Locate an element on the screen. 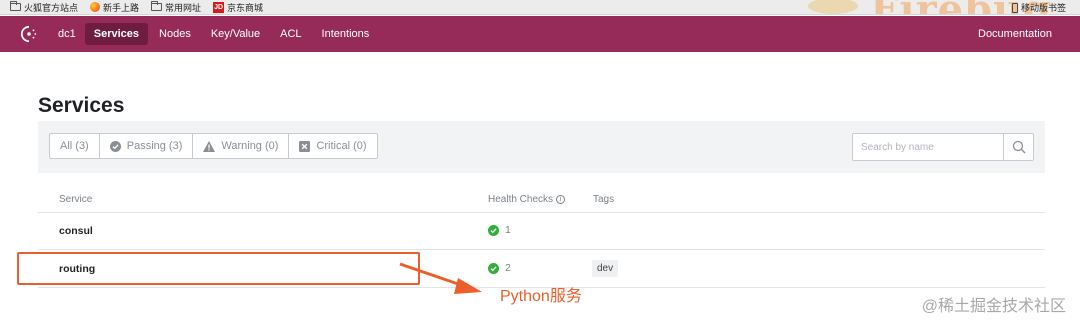 This screenshot has height=328, width=1080. datacenter-selector: dc1 is located at coordinates (67, 34).